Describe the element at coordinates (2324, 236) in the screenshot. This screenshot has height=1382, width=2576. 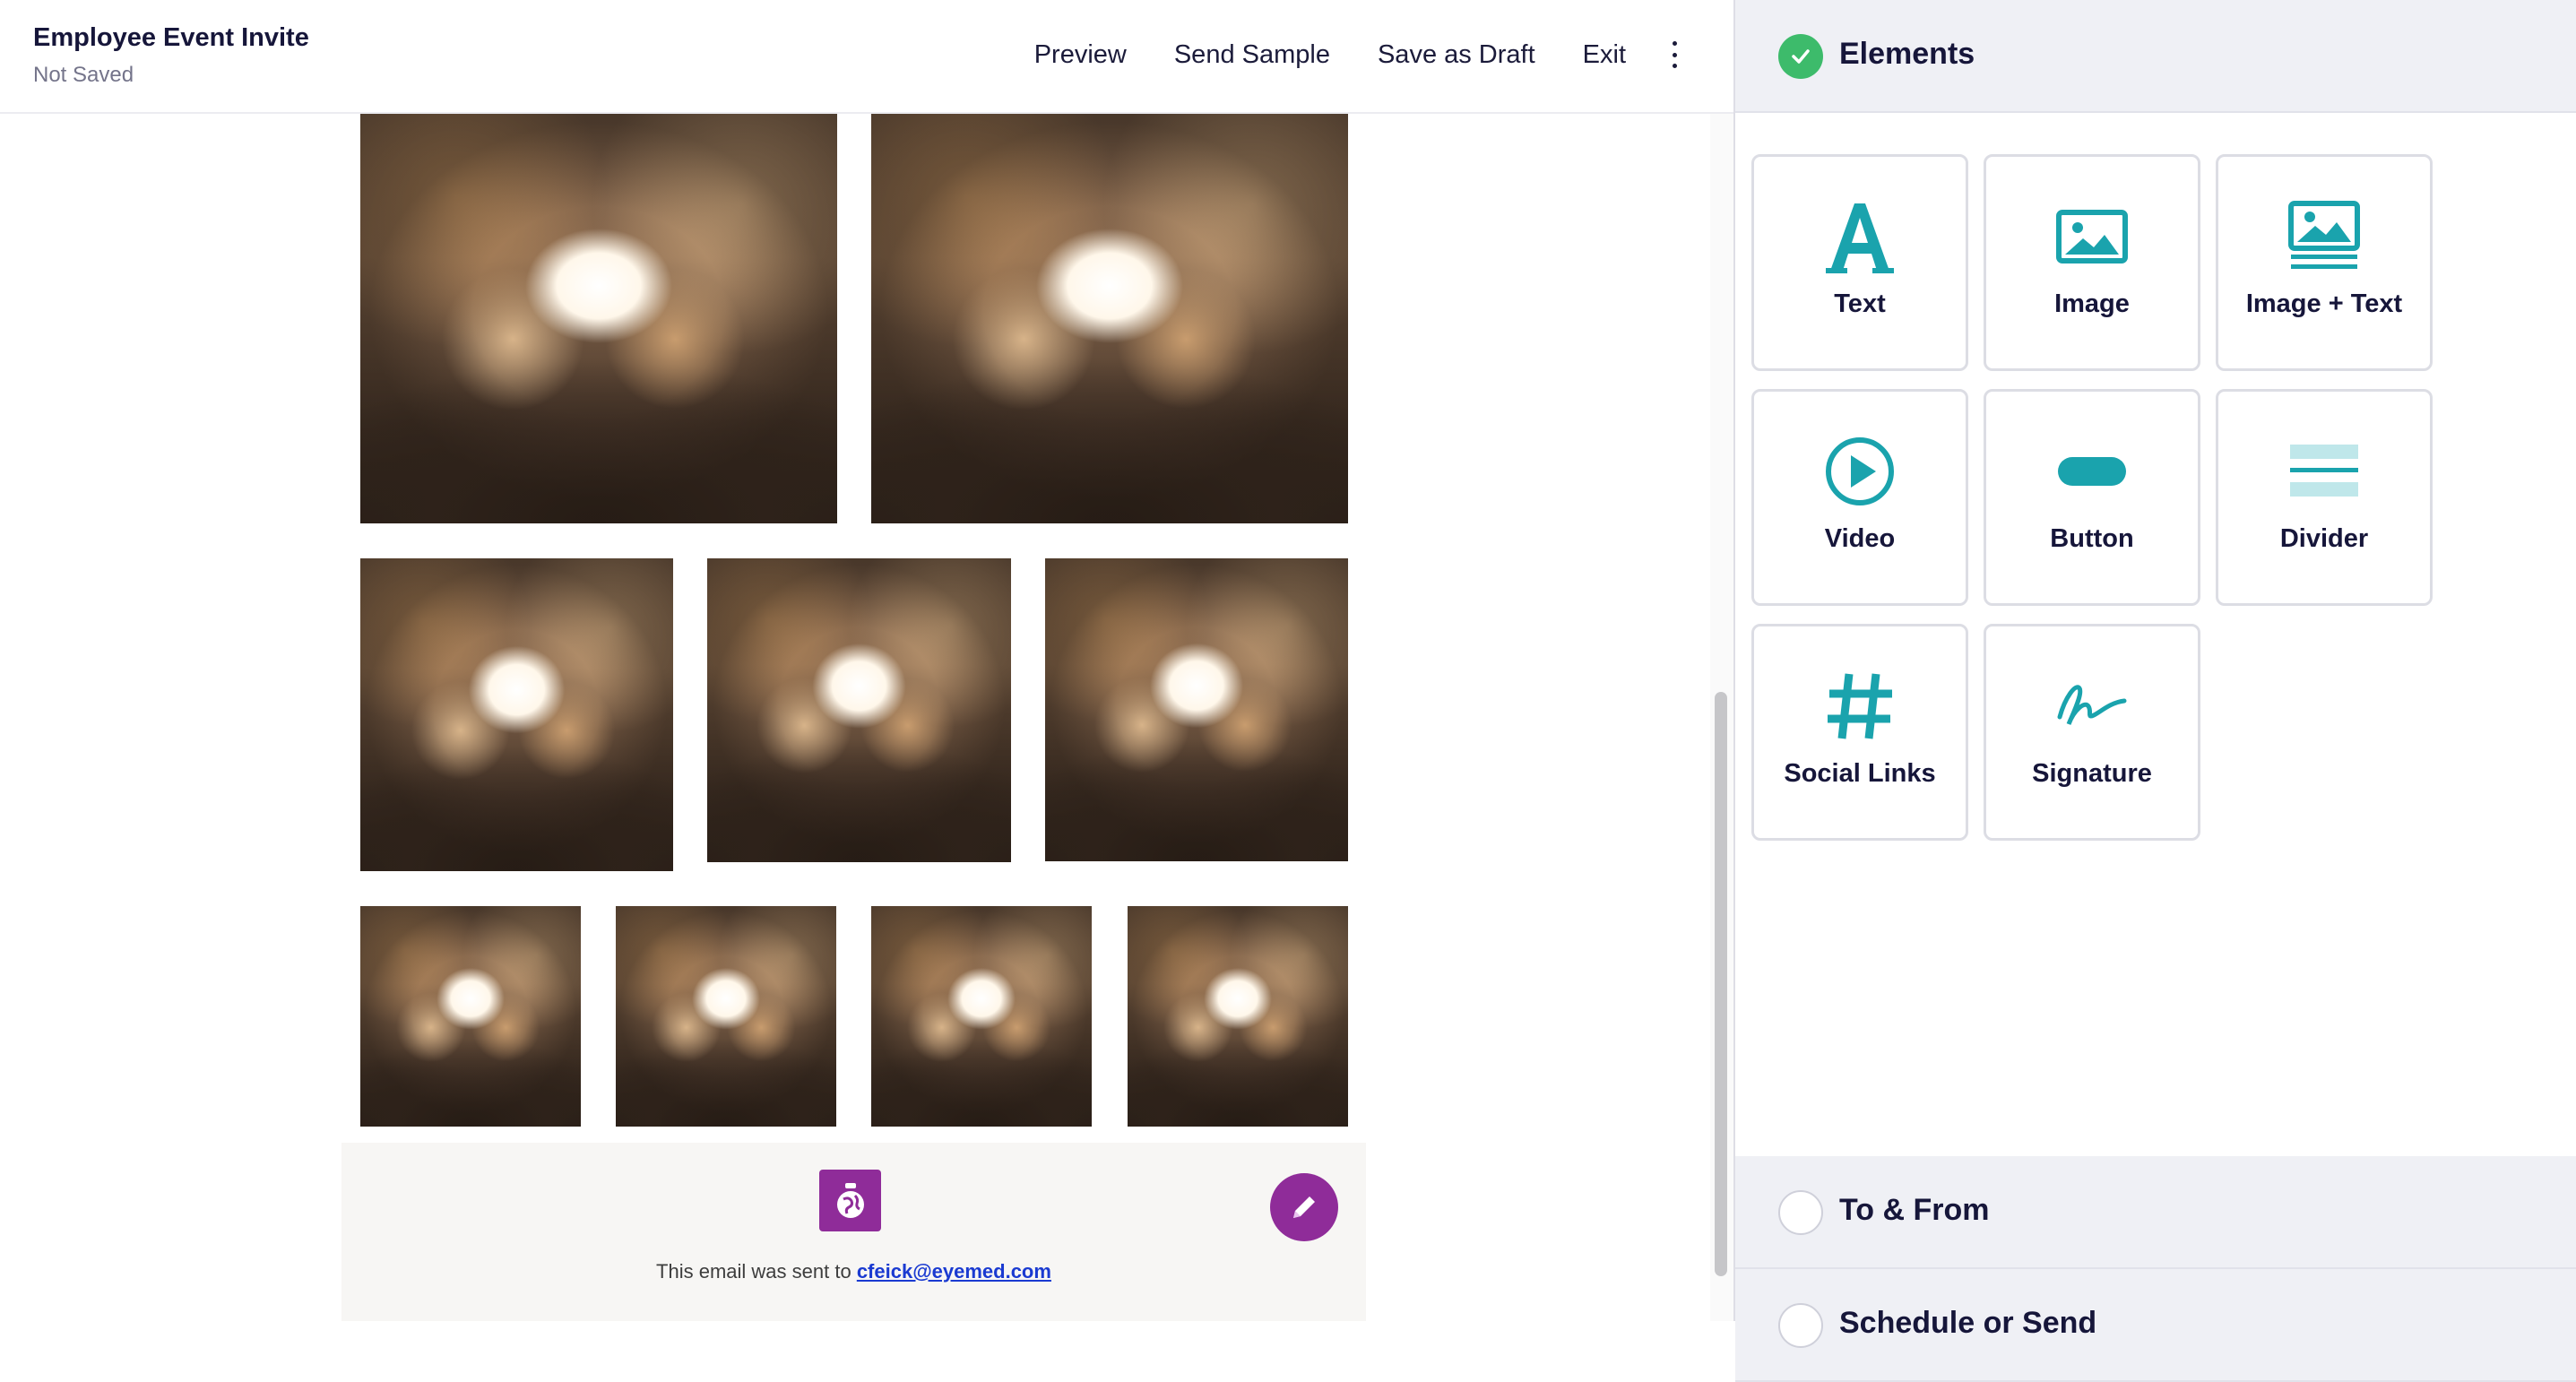
I see `image-text-icon` at that location.